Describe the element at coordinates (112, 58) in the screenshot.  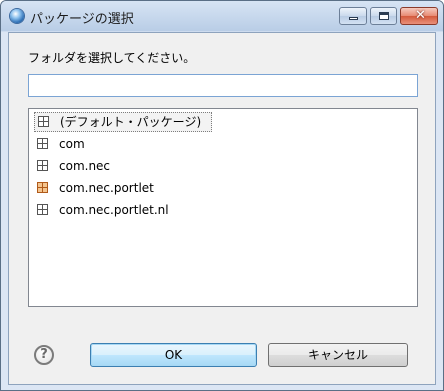
I see `prompt-label: フォルダを選択してください。` at that location.